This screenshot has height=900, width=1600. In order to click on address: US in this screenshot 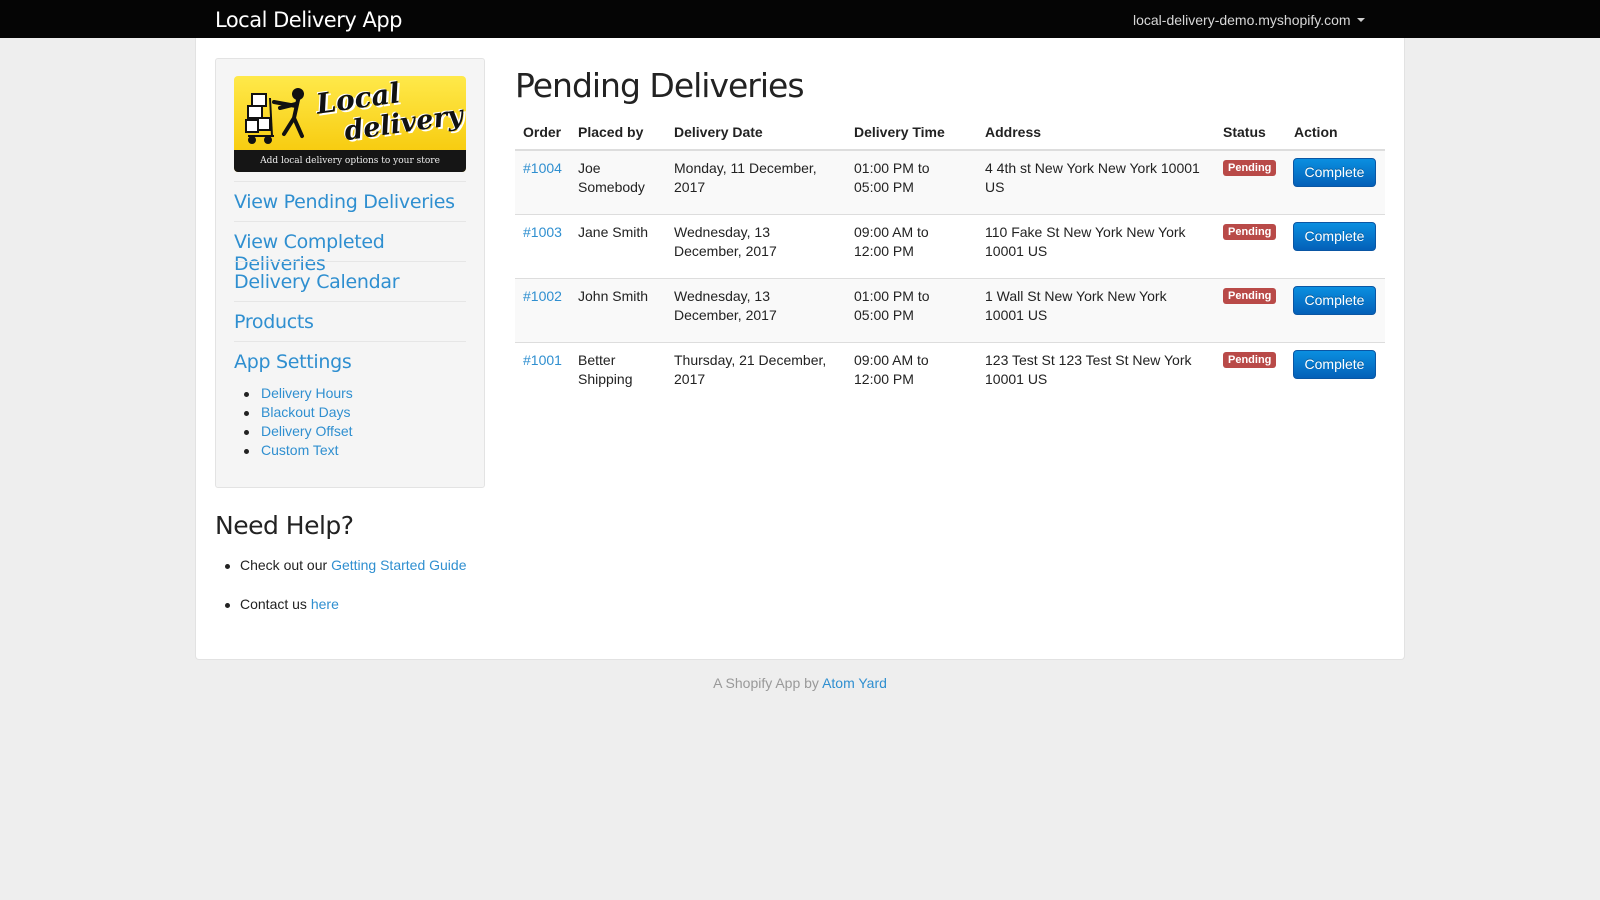, I will do `click(995, 187)`.